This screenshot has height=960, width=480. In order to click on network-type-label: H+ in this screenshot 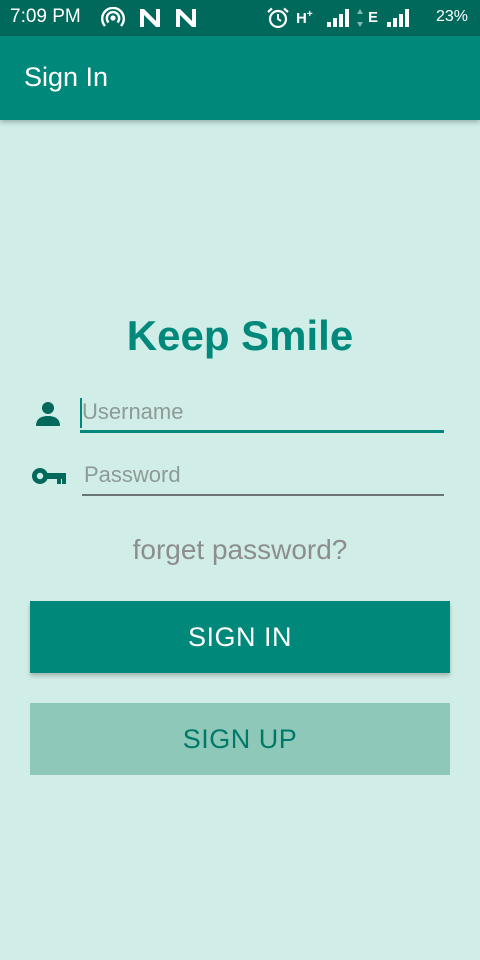, I will do `click(304, 18)`.